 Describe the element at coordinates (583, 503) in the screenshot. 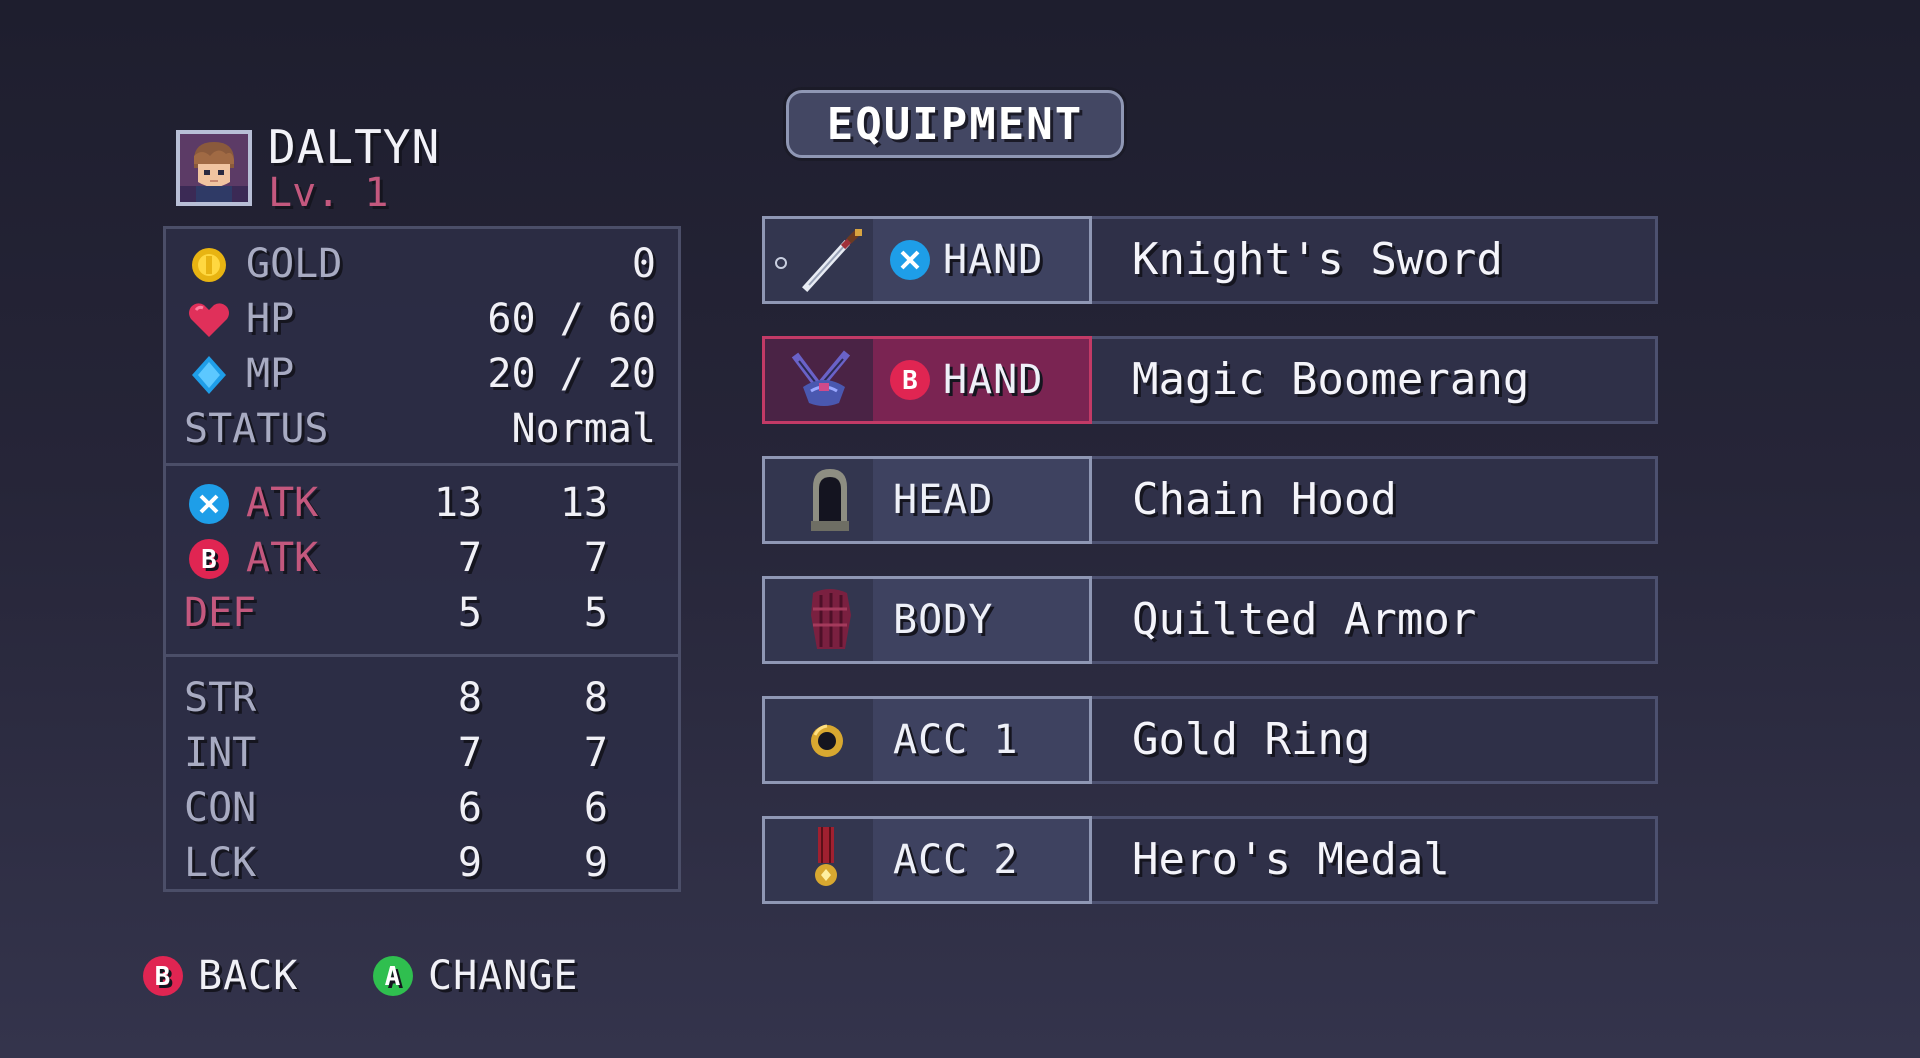

I see `x-atk-new: 13` at that location.